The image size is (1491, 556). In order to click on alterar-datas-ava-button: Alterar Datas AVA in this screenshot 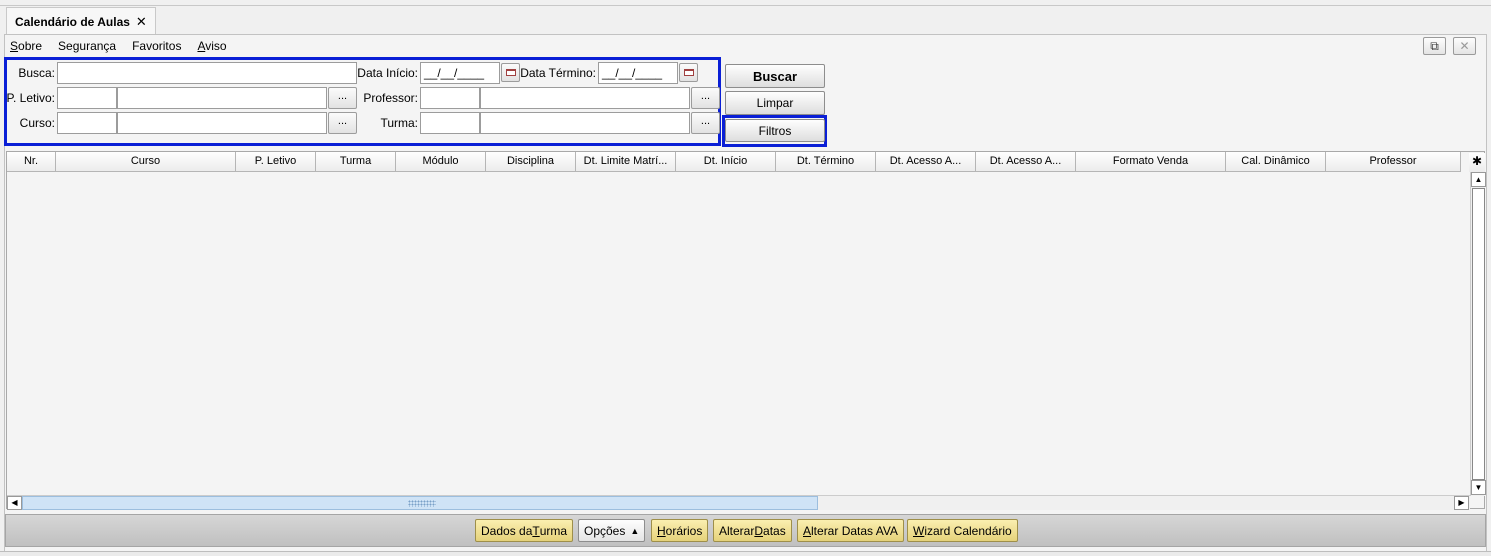, I will do `click(850, 530)`.